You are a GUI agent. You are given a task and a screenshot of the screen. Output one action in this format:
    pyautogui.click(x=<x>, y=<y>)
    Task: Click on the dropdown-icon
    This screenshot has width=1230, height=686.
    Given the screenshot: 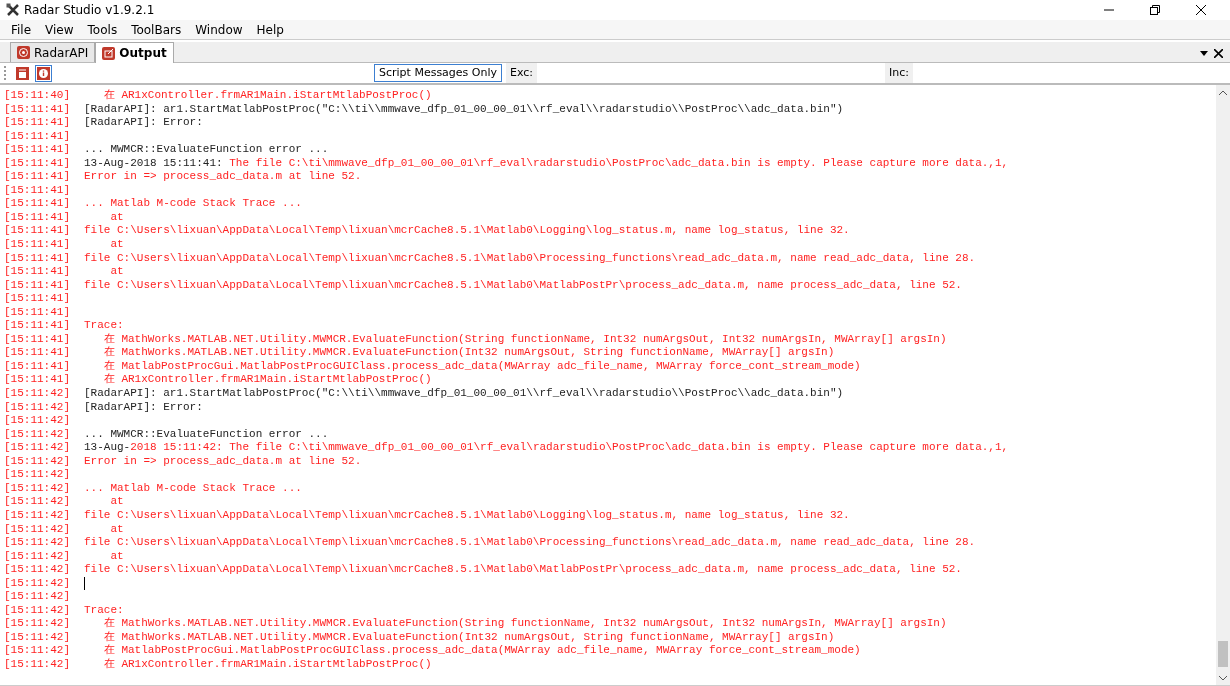 What is the action you would take?
    pyautogui.click(x=1204, y=53)
    